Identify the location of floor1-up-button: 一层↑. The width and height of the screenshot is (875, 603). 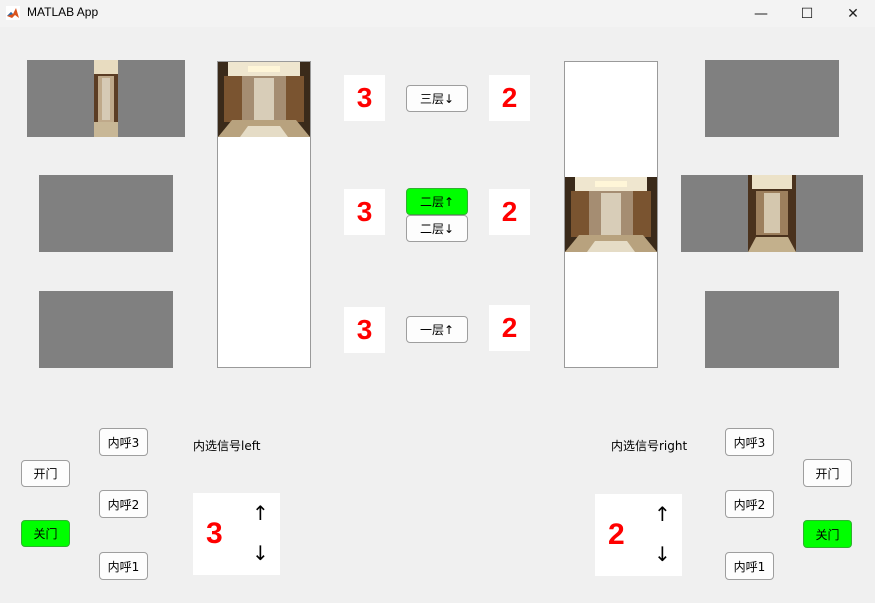
(437, 329).